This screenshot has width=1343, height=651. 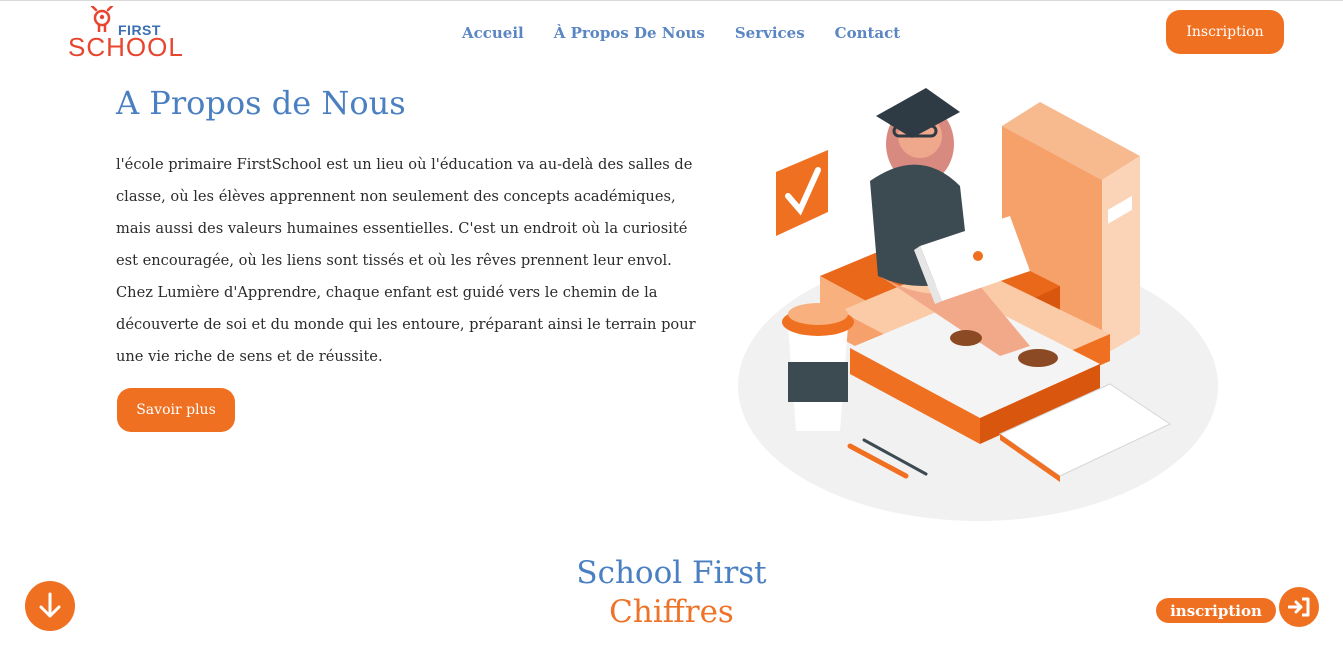 What do you see at coordinates (1225, 32) in the screenshot?
I see `signup-button: Inscription` at bounding box center [1225, 32].